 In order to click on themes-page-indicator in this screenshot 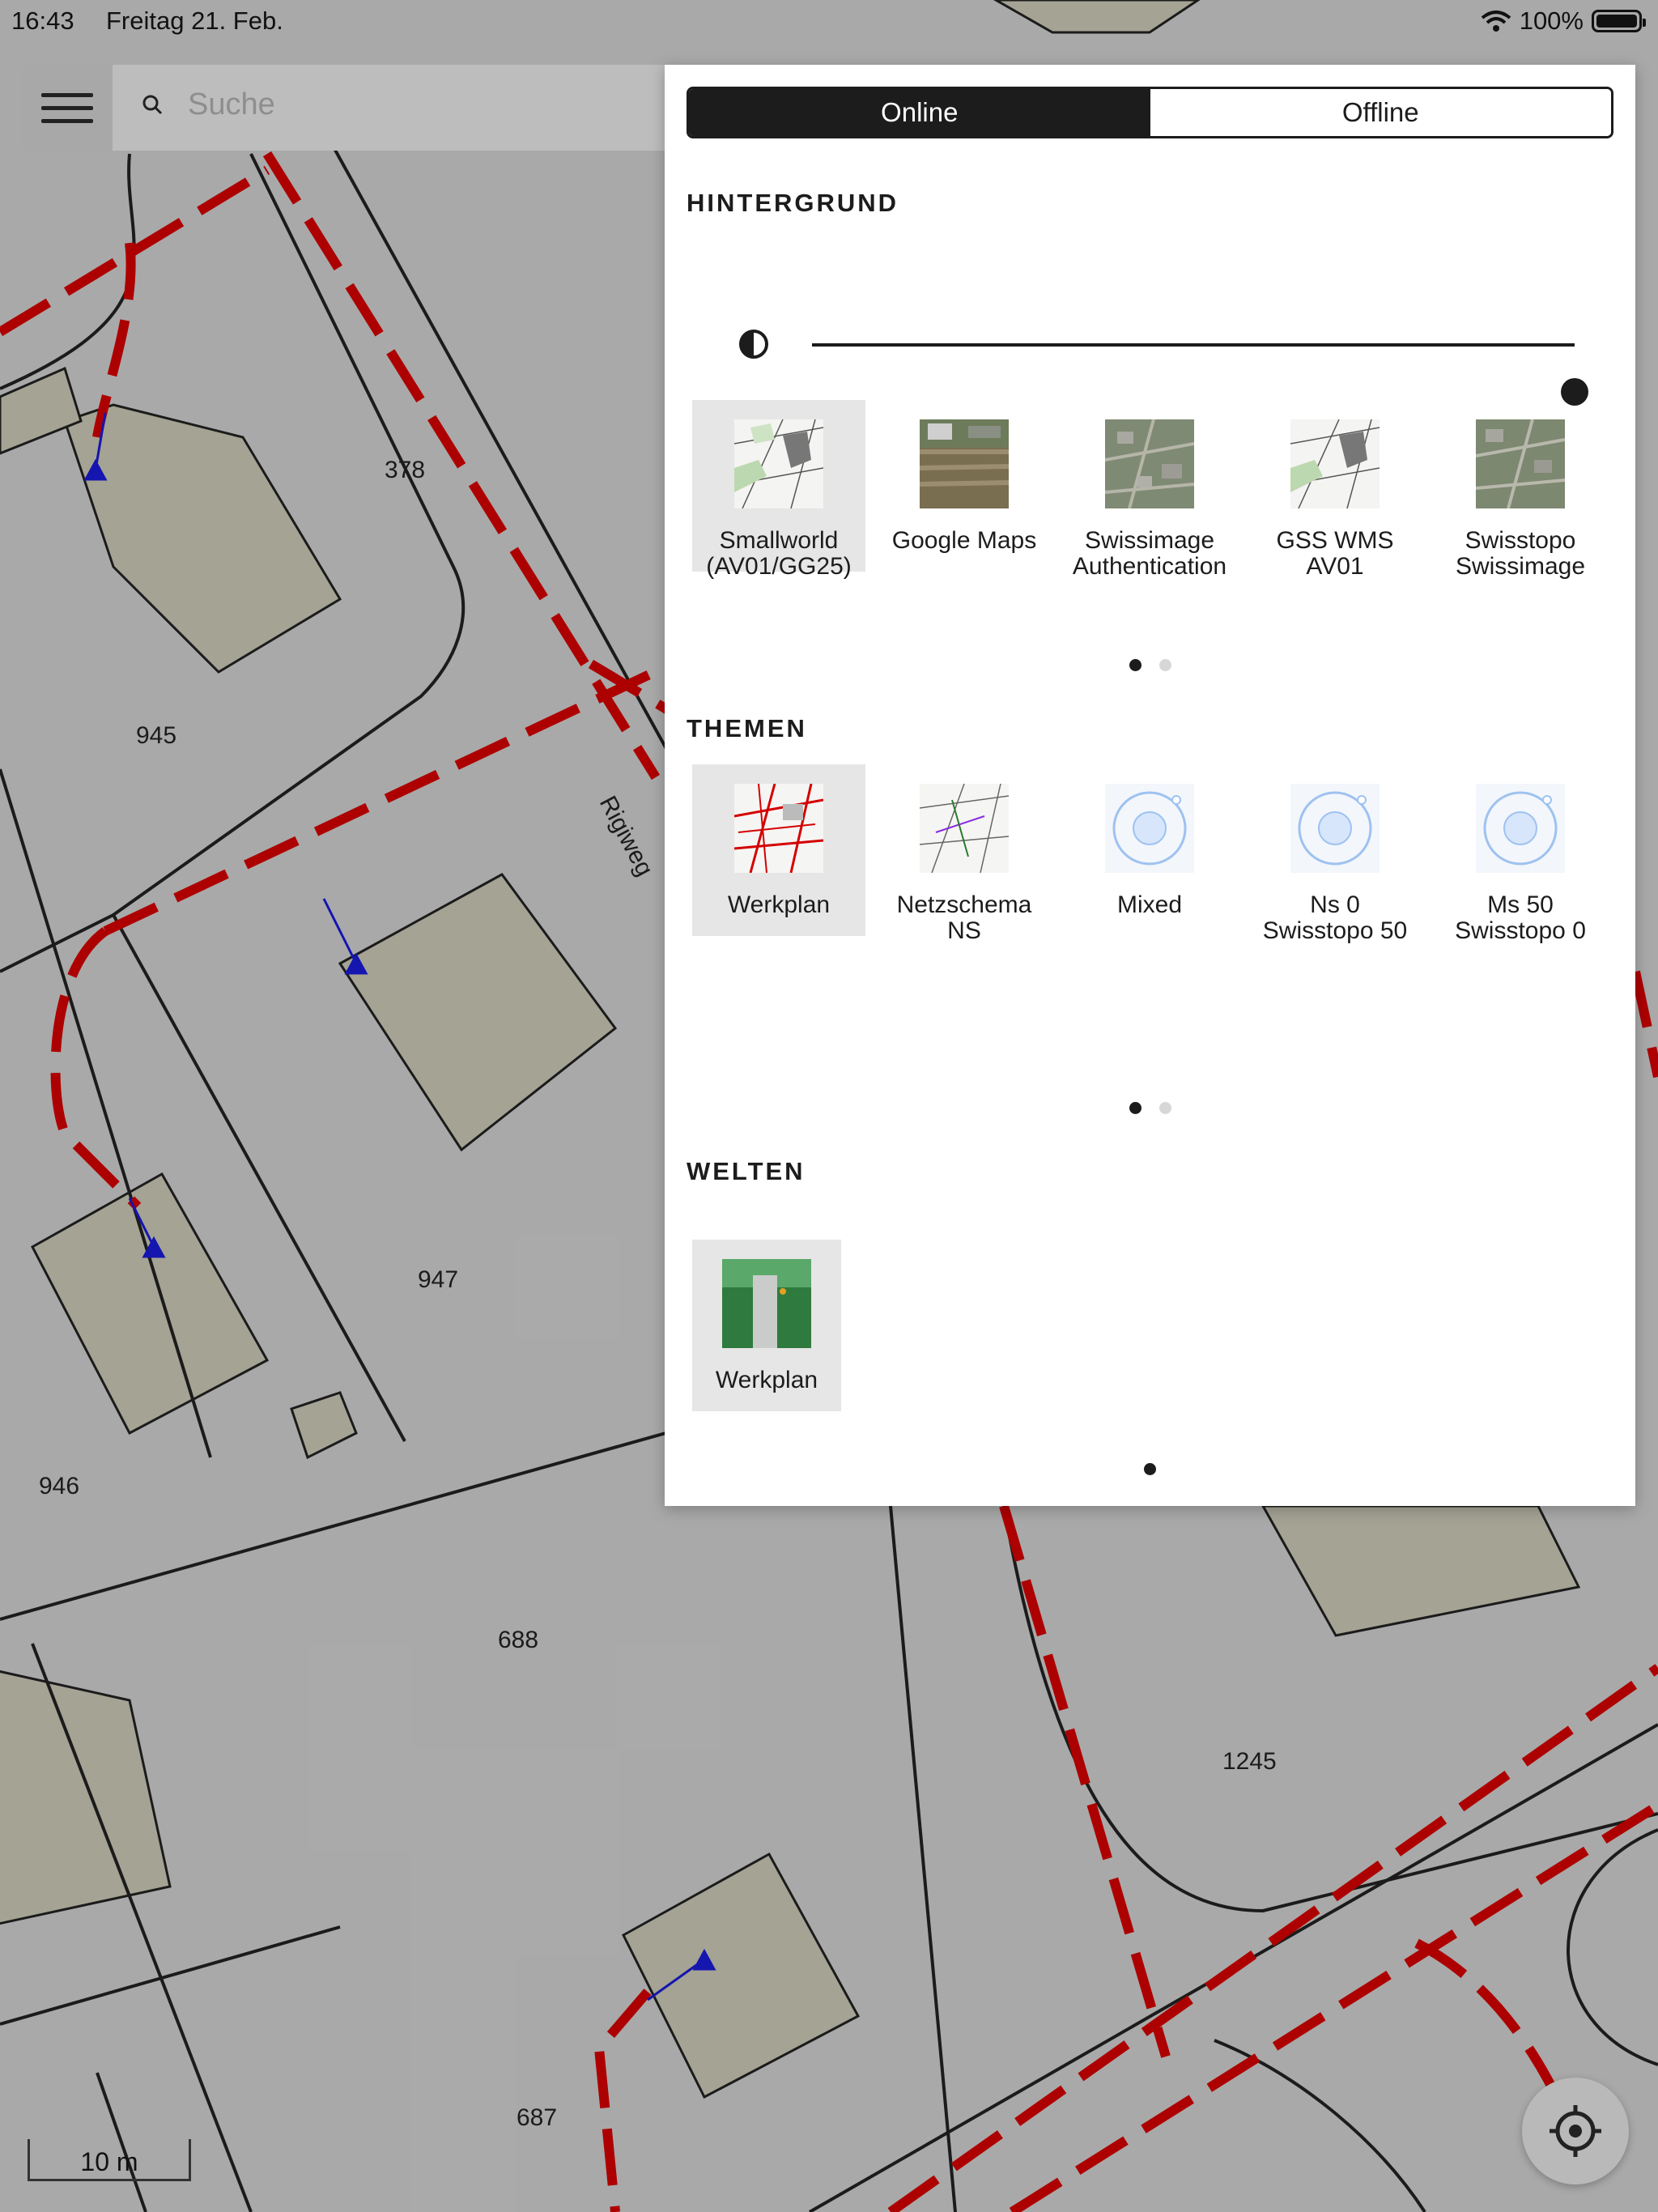, I will do `click(1150, 1108)`.